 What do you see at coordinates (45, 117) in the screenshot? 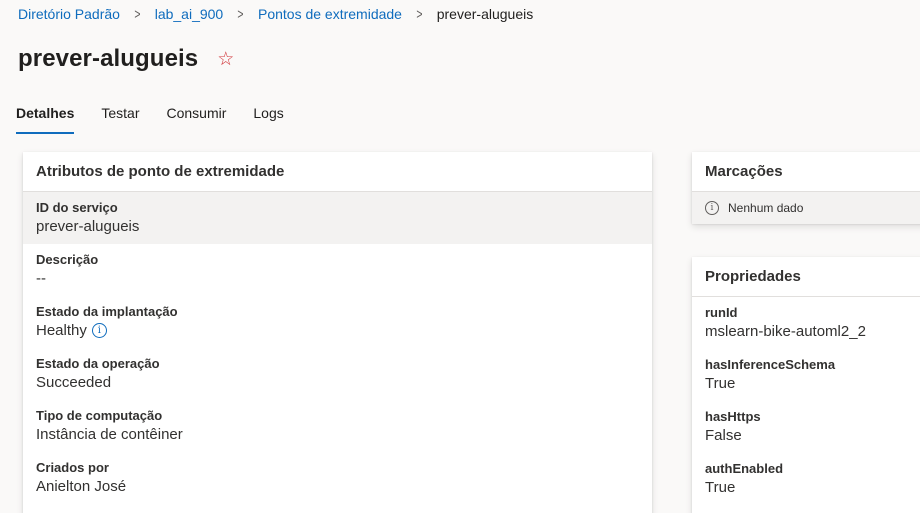
I see `tab-details: Detalhes` at bounding box center [45, 117].